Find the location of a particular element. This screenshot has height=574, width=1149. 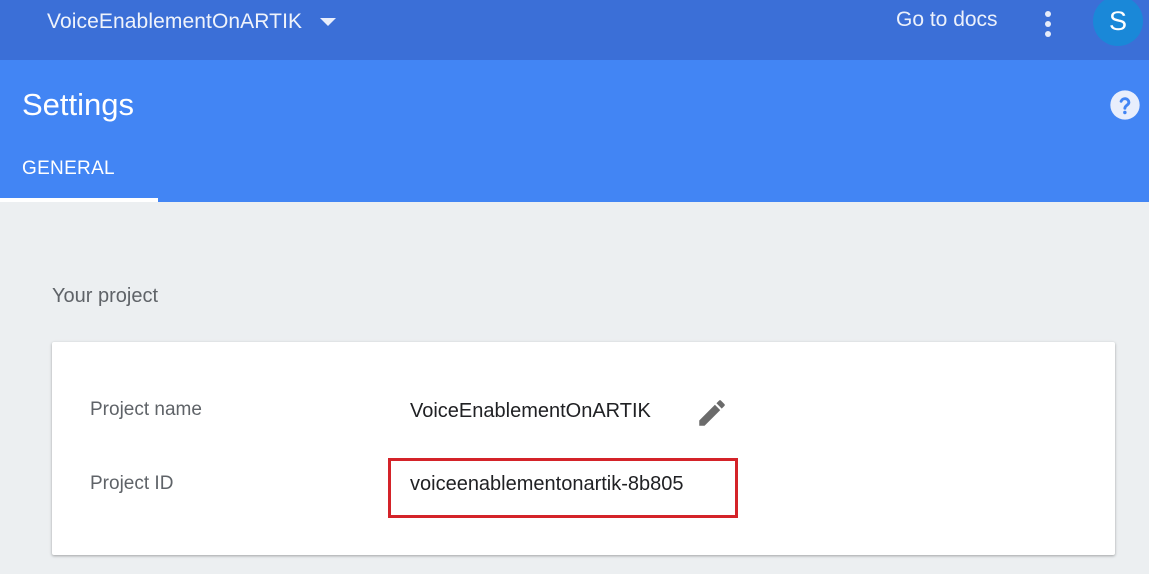

project-id-value: voiceenablementonartik-8b805 is located at coordinates (547, 484).